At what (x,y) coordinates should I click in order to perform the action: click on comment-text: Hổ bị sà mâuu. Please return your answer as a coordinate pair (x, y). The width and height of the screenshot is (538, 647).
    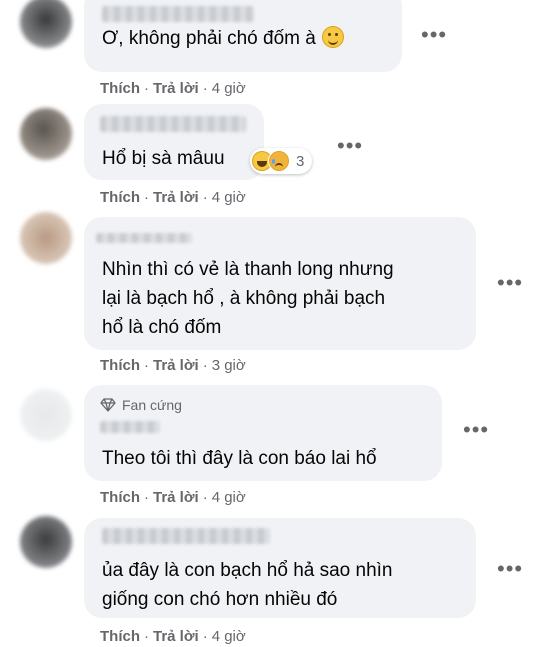
    Looking at the image, I should click on (163, 158).